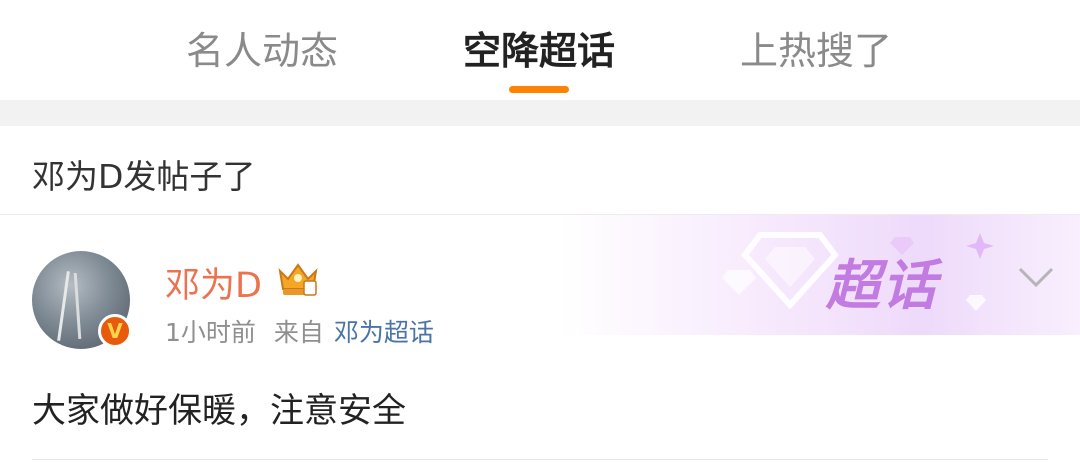 The width and height of the screenshot is (1080, 462). I want to click on post-content: 大家做好保暖，注意安全, so click(219, 411).